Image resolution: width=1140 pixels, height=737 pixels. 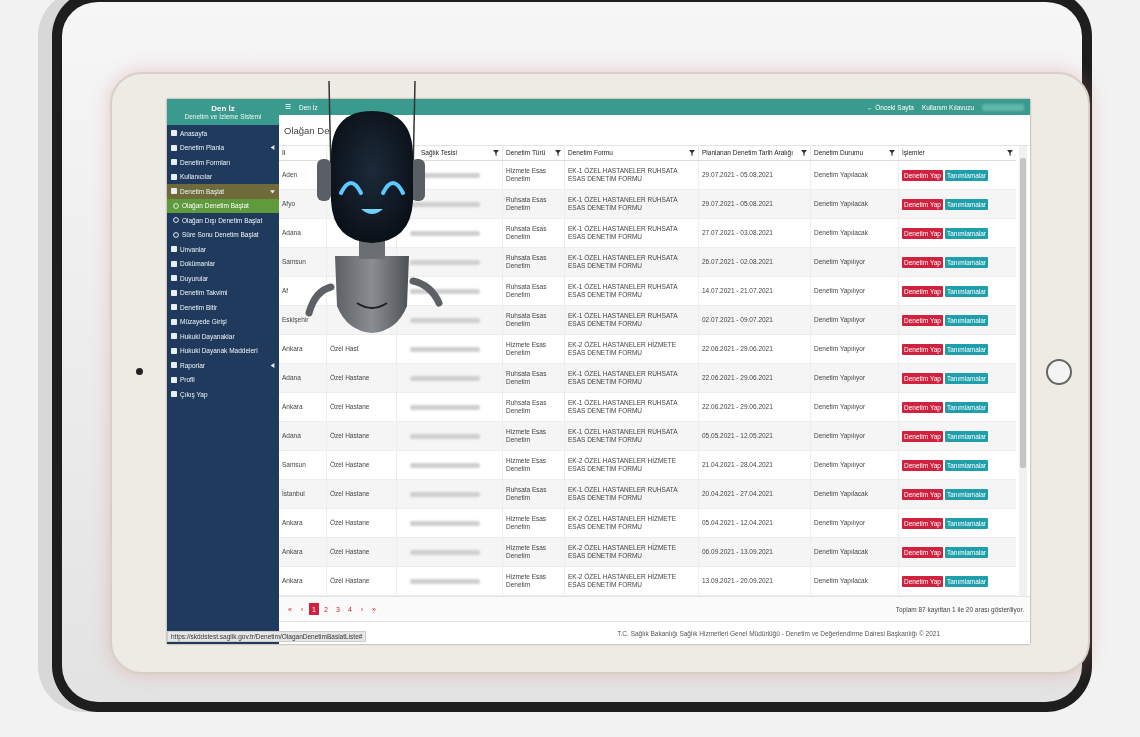 I want to click on scrollbar, so click(x=1023, y=371).